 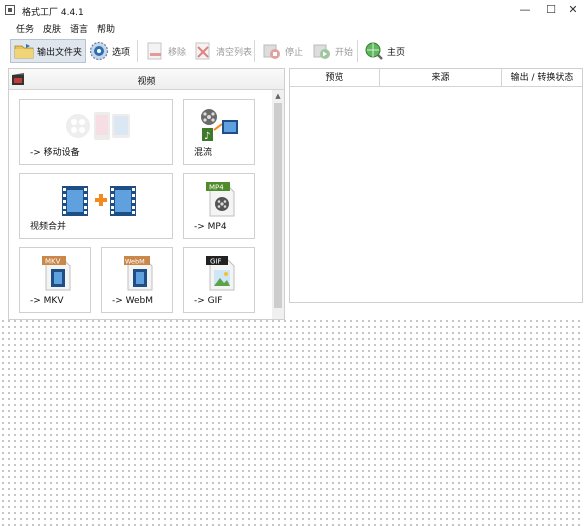 I want to click on remove-icon, so click(x=155, y=51).